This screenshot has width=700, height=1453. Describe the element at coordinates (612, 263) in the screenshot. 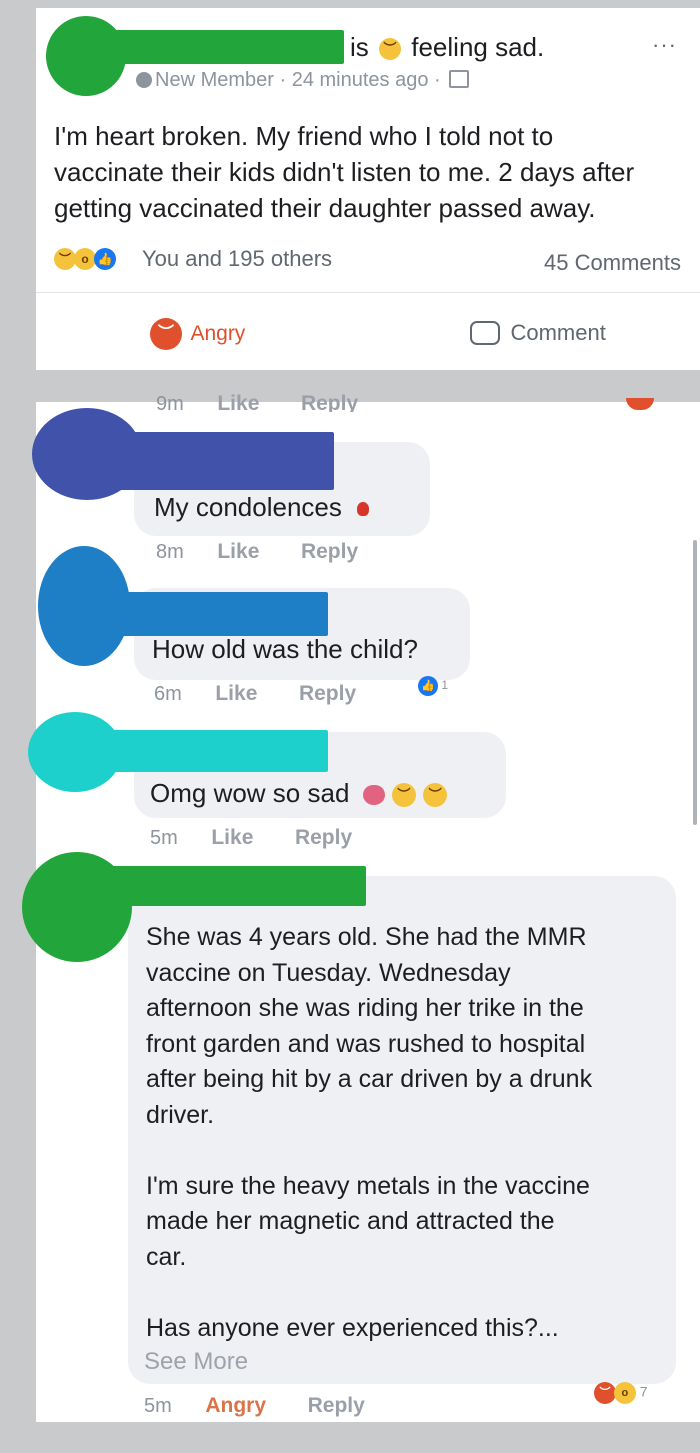

I see `comments-count: 45 Comments` at that location.